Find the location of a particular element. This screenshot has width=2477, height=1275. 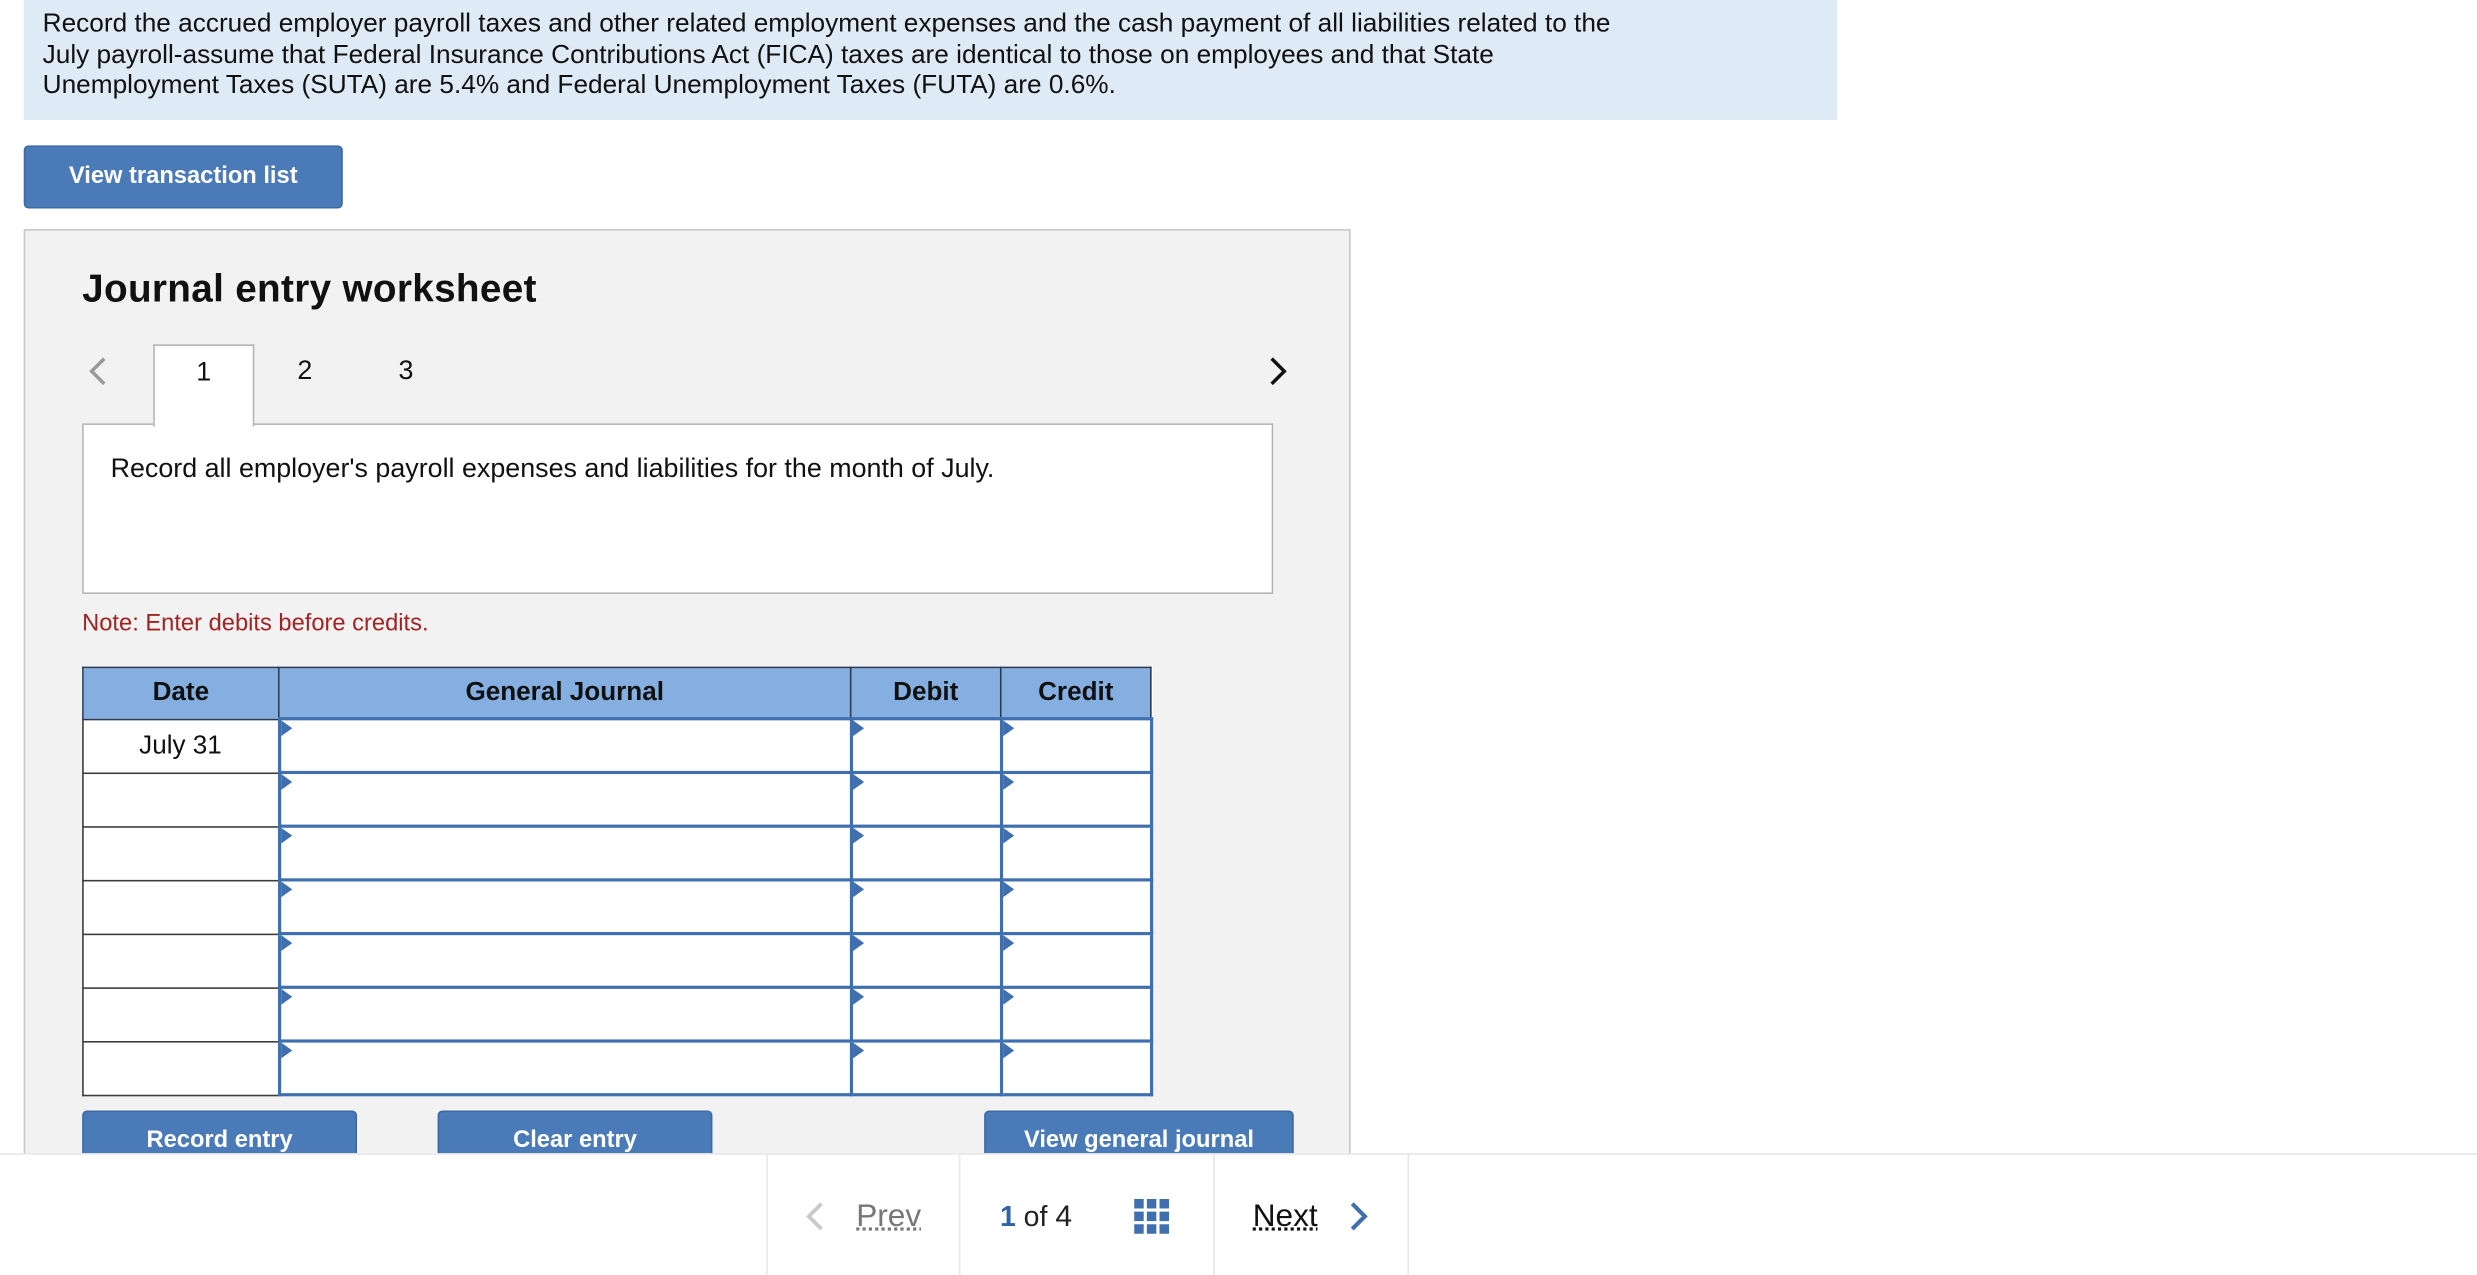

worksheet-title: Journal entry worksheet is located at coordinates (309, 291).